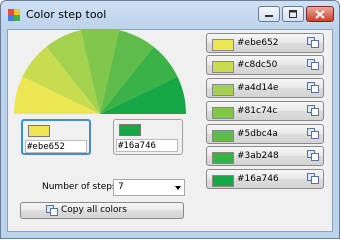 This screenshot has height=240, width=340. Describe the element at coordinates (258, 88) in the screenshot. I see `color-hex-label: #a4d14e` at that location.